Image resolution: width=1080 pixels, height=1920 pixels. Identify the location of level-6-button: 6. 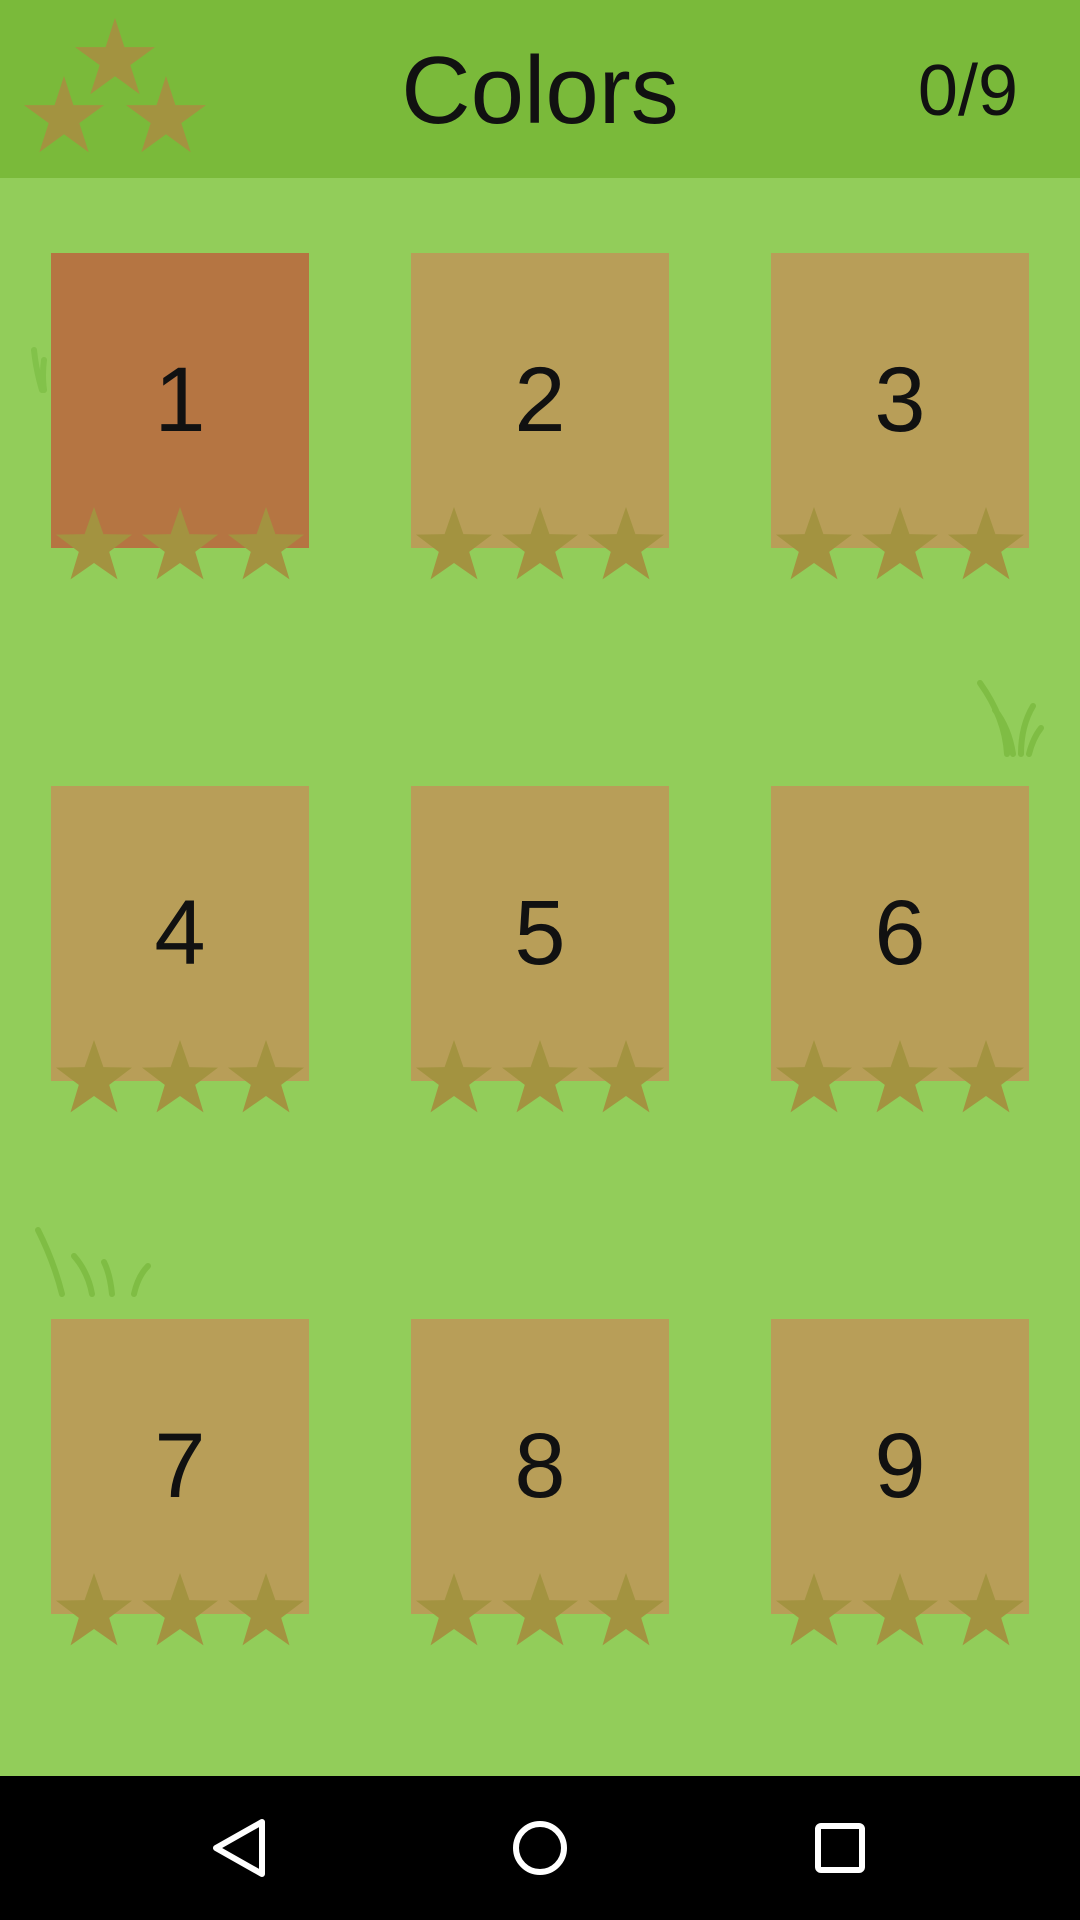
(900, 949).